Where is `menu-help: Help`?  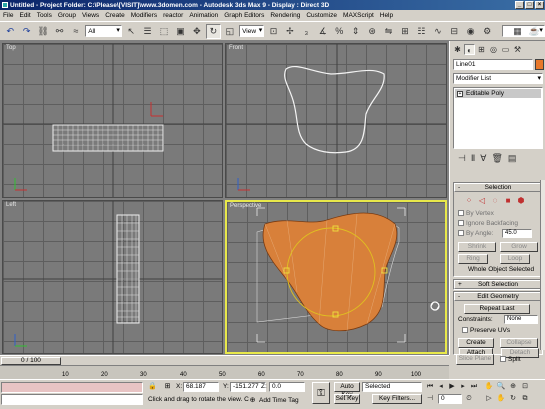 menu-help: Help is located at coordinates (386, 15).